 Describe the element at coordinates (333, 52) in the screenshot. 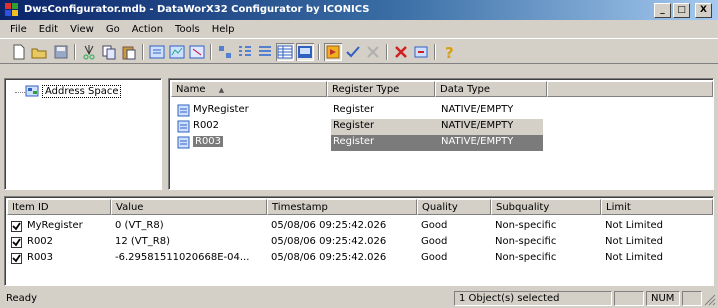

I see `start-icon` at that location.